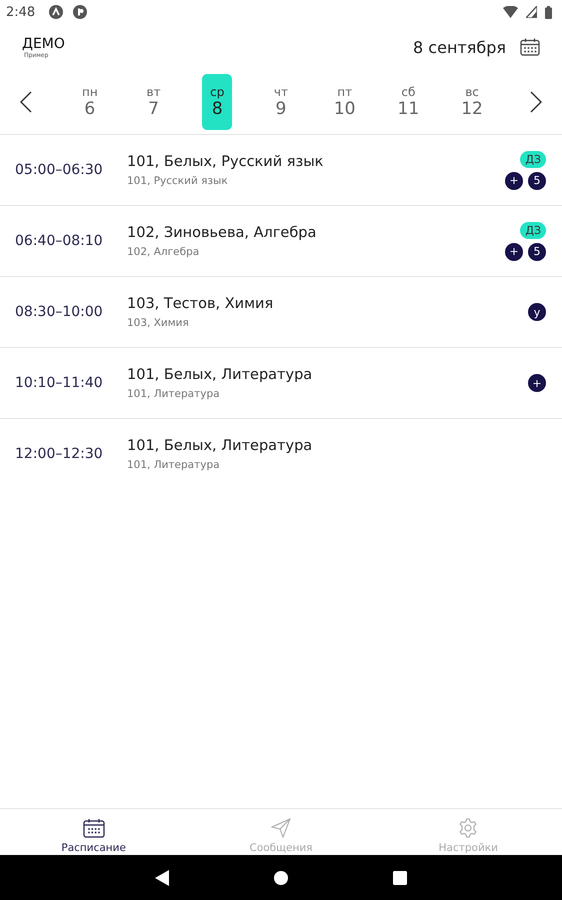  What do you see at coordinates (537, 312) in the screenshot?
I see `mark-badge: у` at bounding box center [537, 312].